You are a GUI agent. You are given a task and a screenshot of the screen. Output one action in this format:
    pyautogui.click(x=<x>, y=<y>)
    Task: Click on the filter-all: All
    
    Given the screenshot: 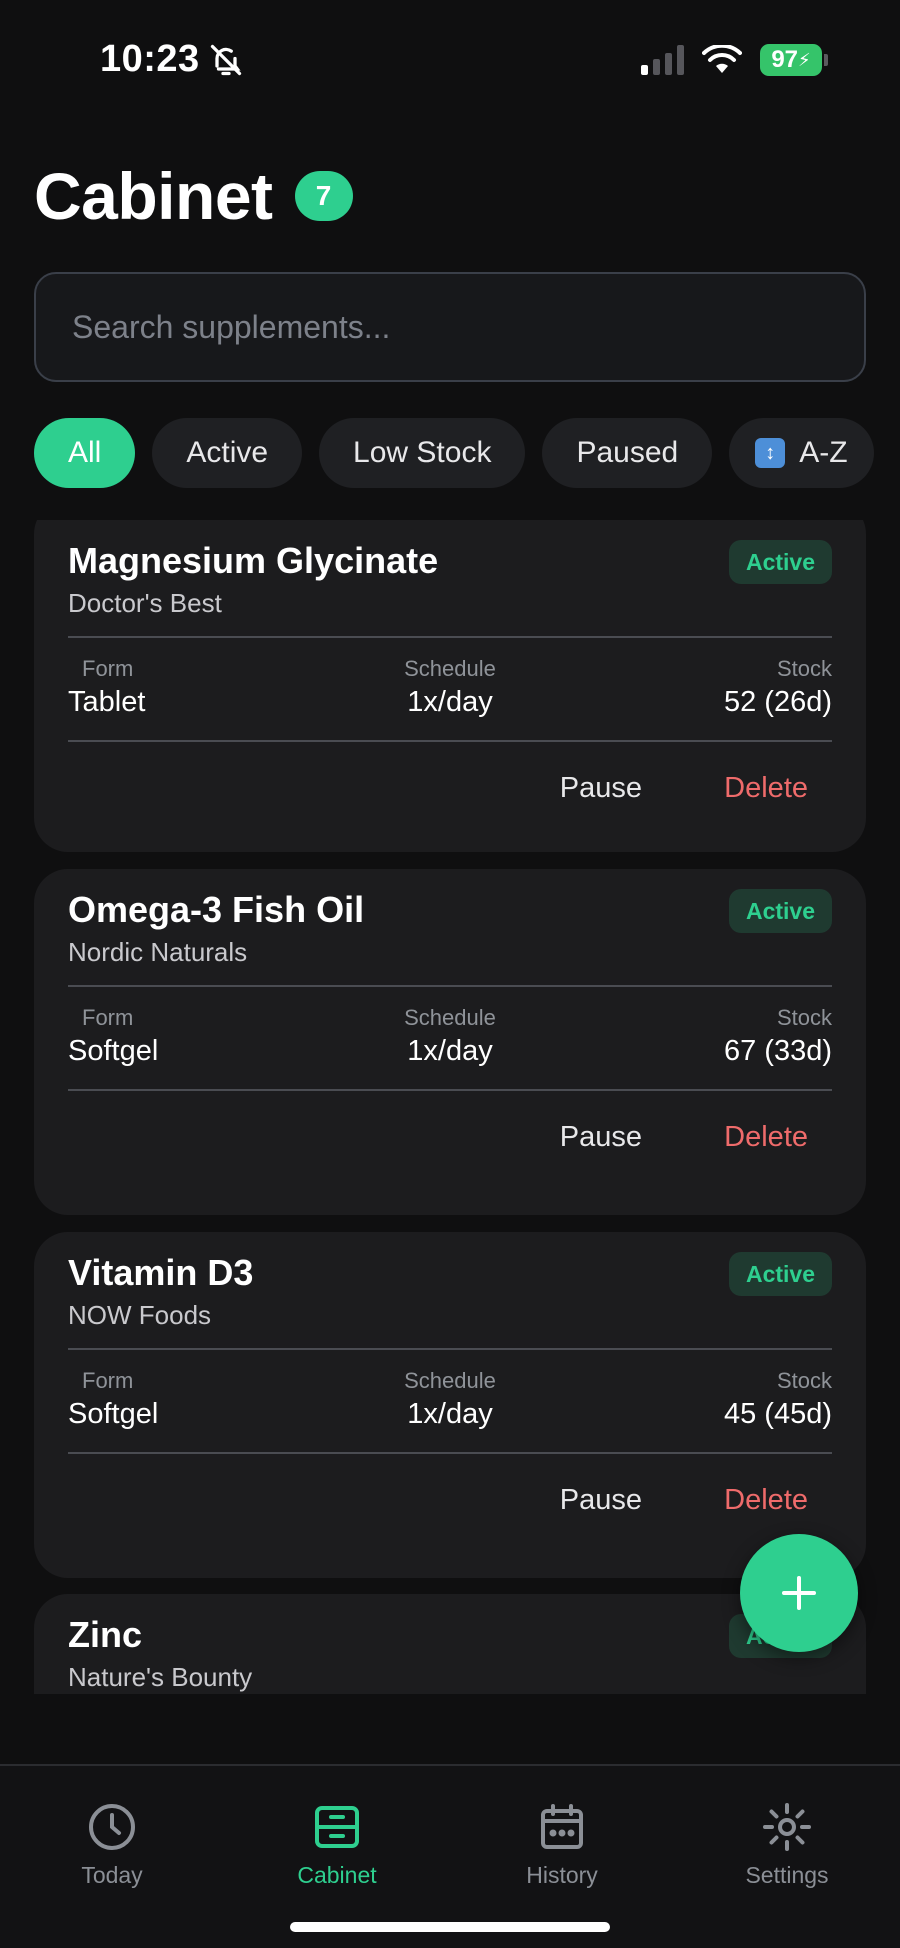 What is the action you would take?
    pyautogui.click(x=85, y=453)
    